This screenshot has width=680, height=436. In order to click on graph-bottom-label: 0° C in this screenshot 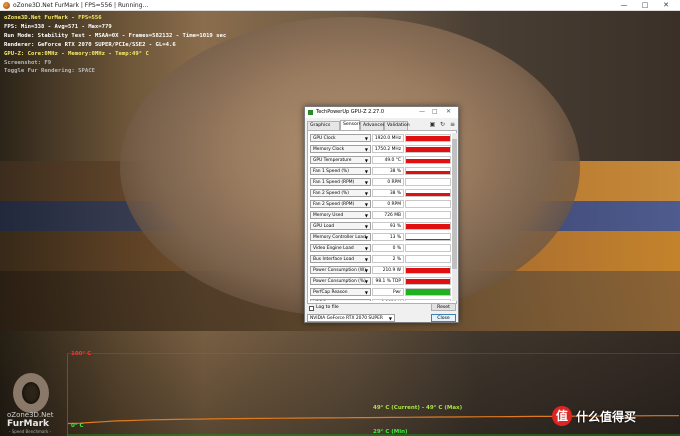, I will do `click(77, 426)`.